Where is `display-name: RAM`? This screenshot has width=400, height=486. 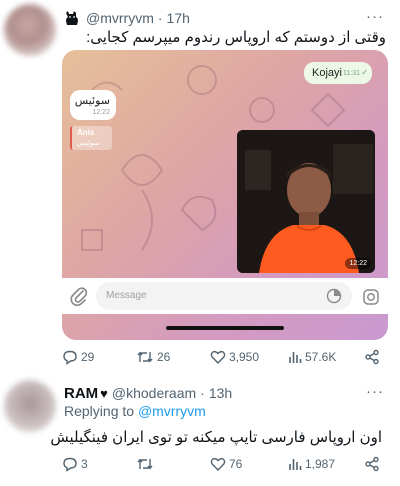
display-name: RAM is located at coordinates (81, 393).